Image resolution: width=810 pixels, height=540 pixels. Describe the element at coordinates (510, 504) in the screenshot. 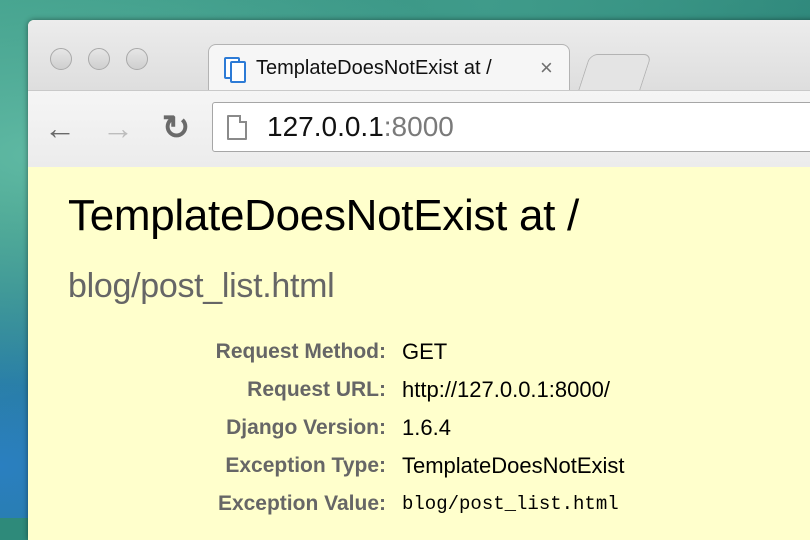

I see `meta-value: blog/post_list.html` at that location.